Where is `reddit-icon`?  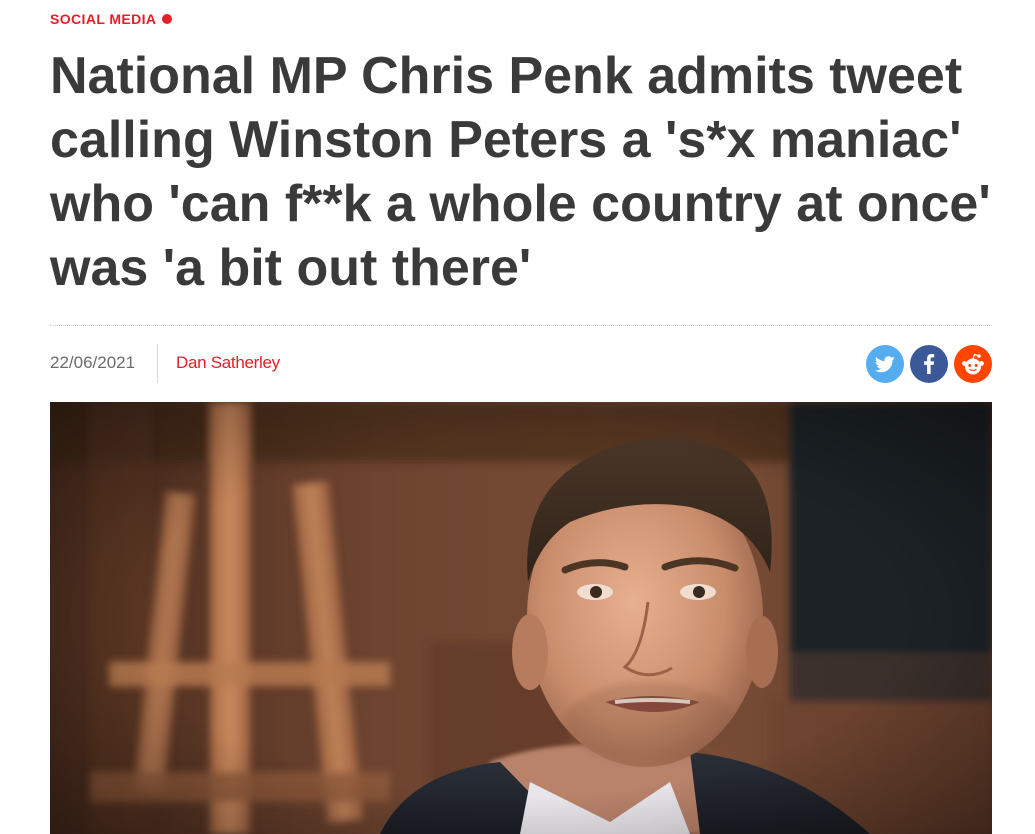 reddit-icon is located at coordinates (973, 364).